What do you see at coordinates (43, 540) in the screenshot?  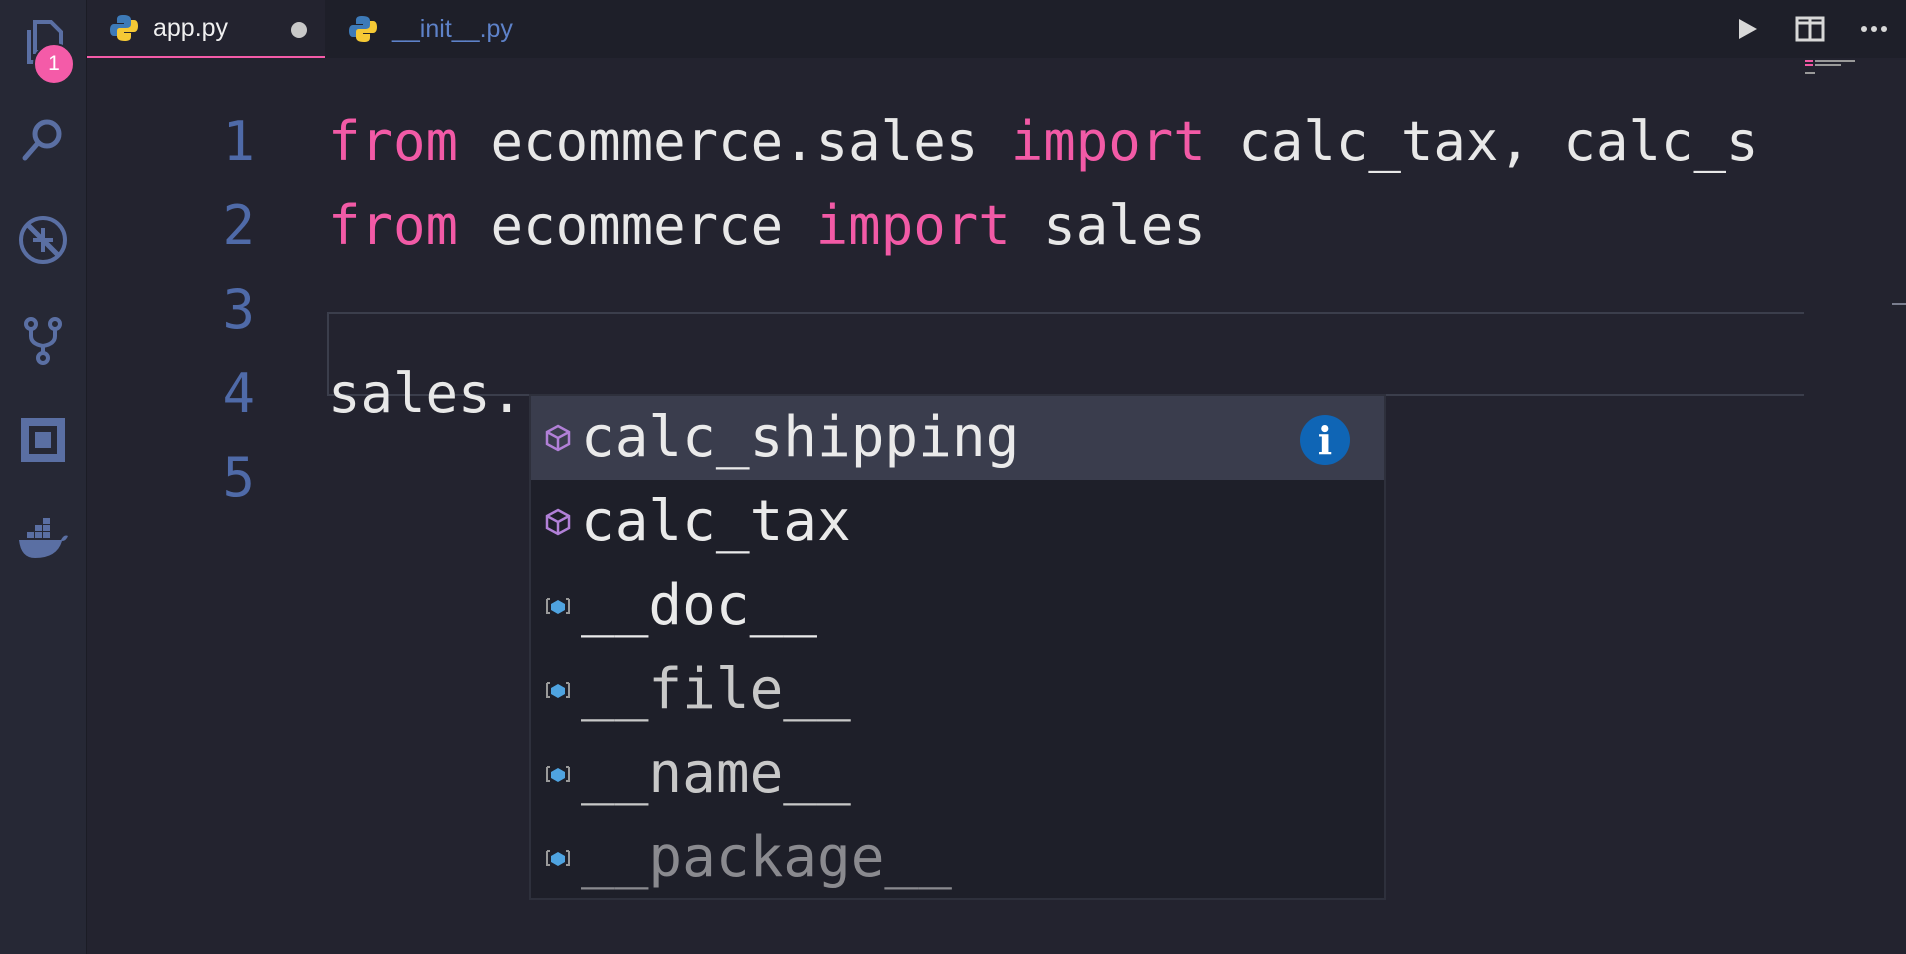 I see `docker-icon` at bounding box center [43, 540].